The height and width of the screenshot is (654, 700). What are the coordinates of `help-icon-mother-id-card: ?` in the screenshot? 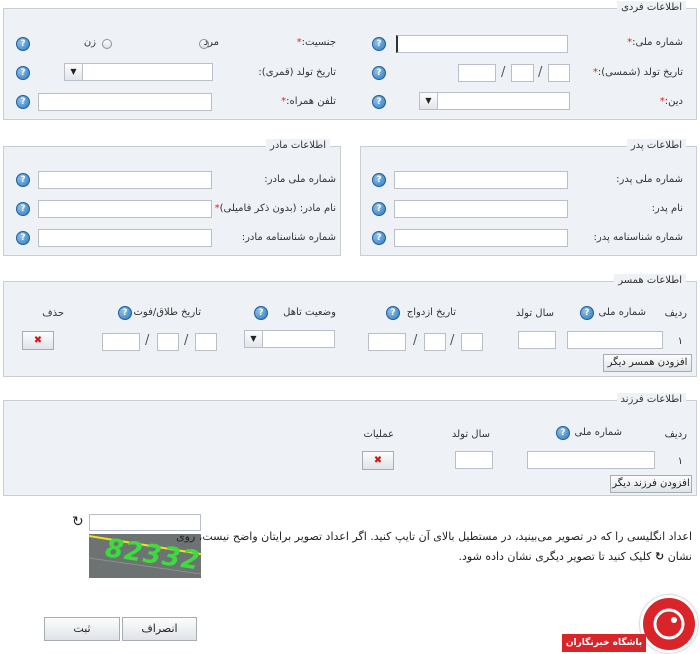 It's located at (23, 238).